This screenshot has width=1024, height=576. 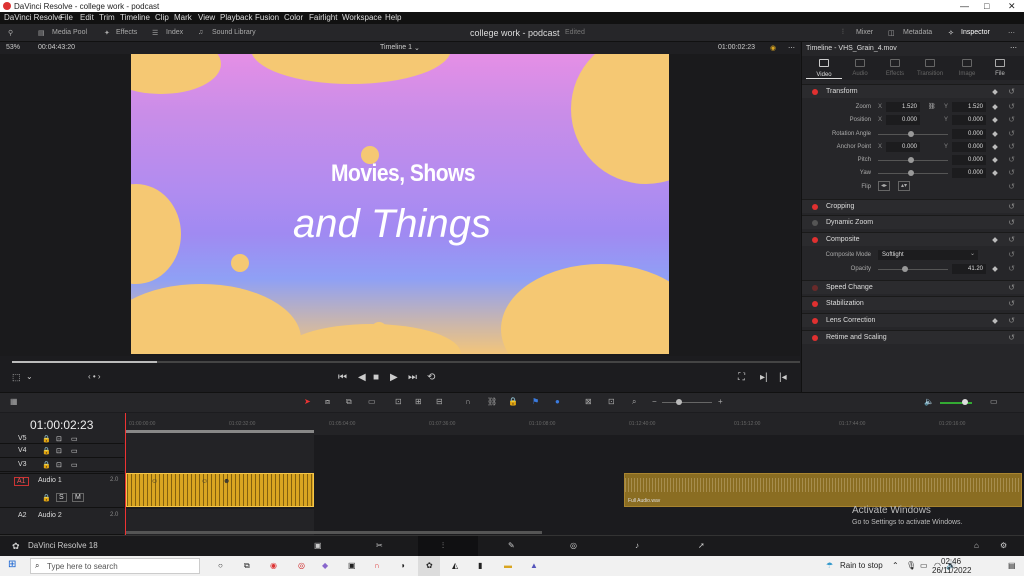 What do you see at coordinates (480, 565) in the screenshot?
I see `epic-games-icon: ▮` at bounding box center [480, 565].